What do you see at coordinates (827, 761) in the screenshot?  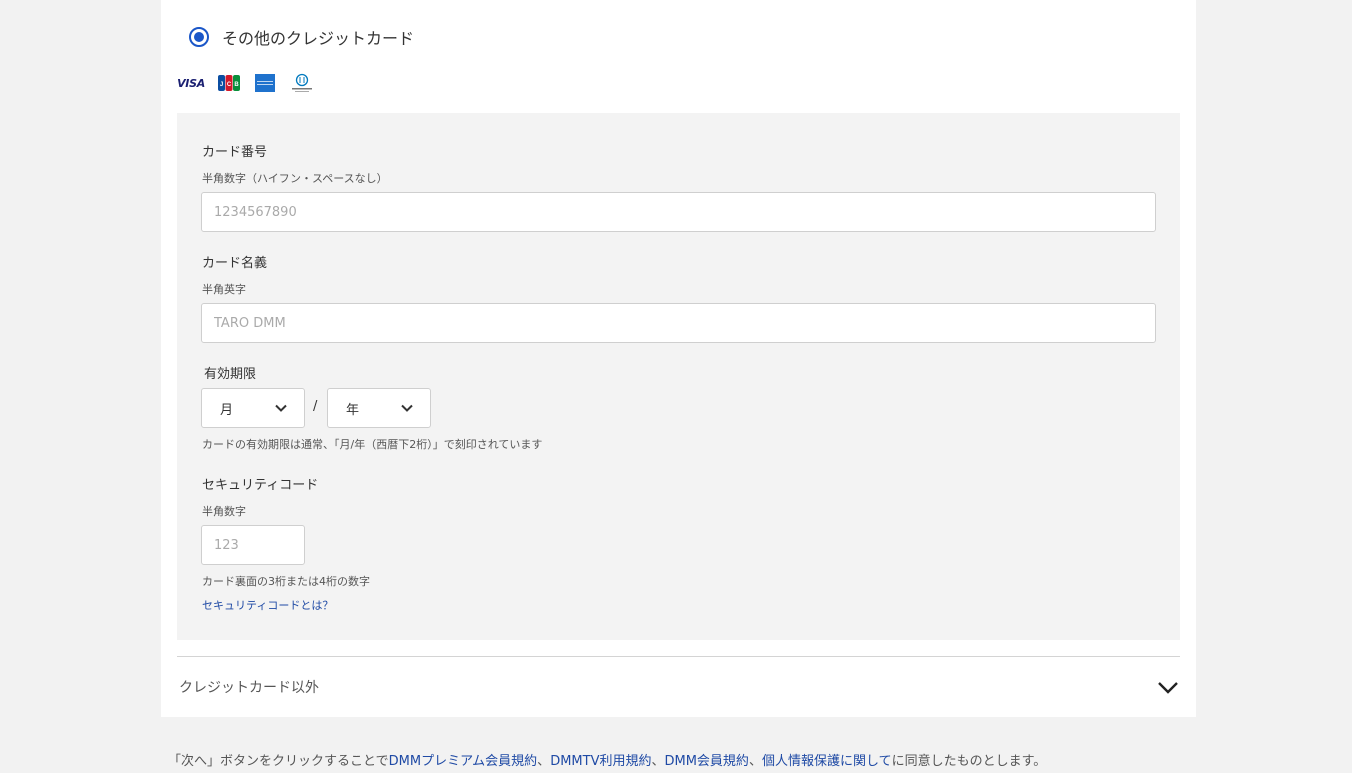 I see `privacy-link: 個人情報保護に関して` at bounding box center [827, 761].